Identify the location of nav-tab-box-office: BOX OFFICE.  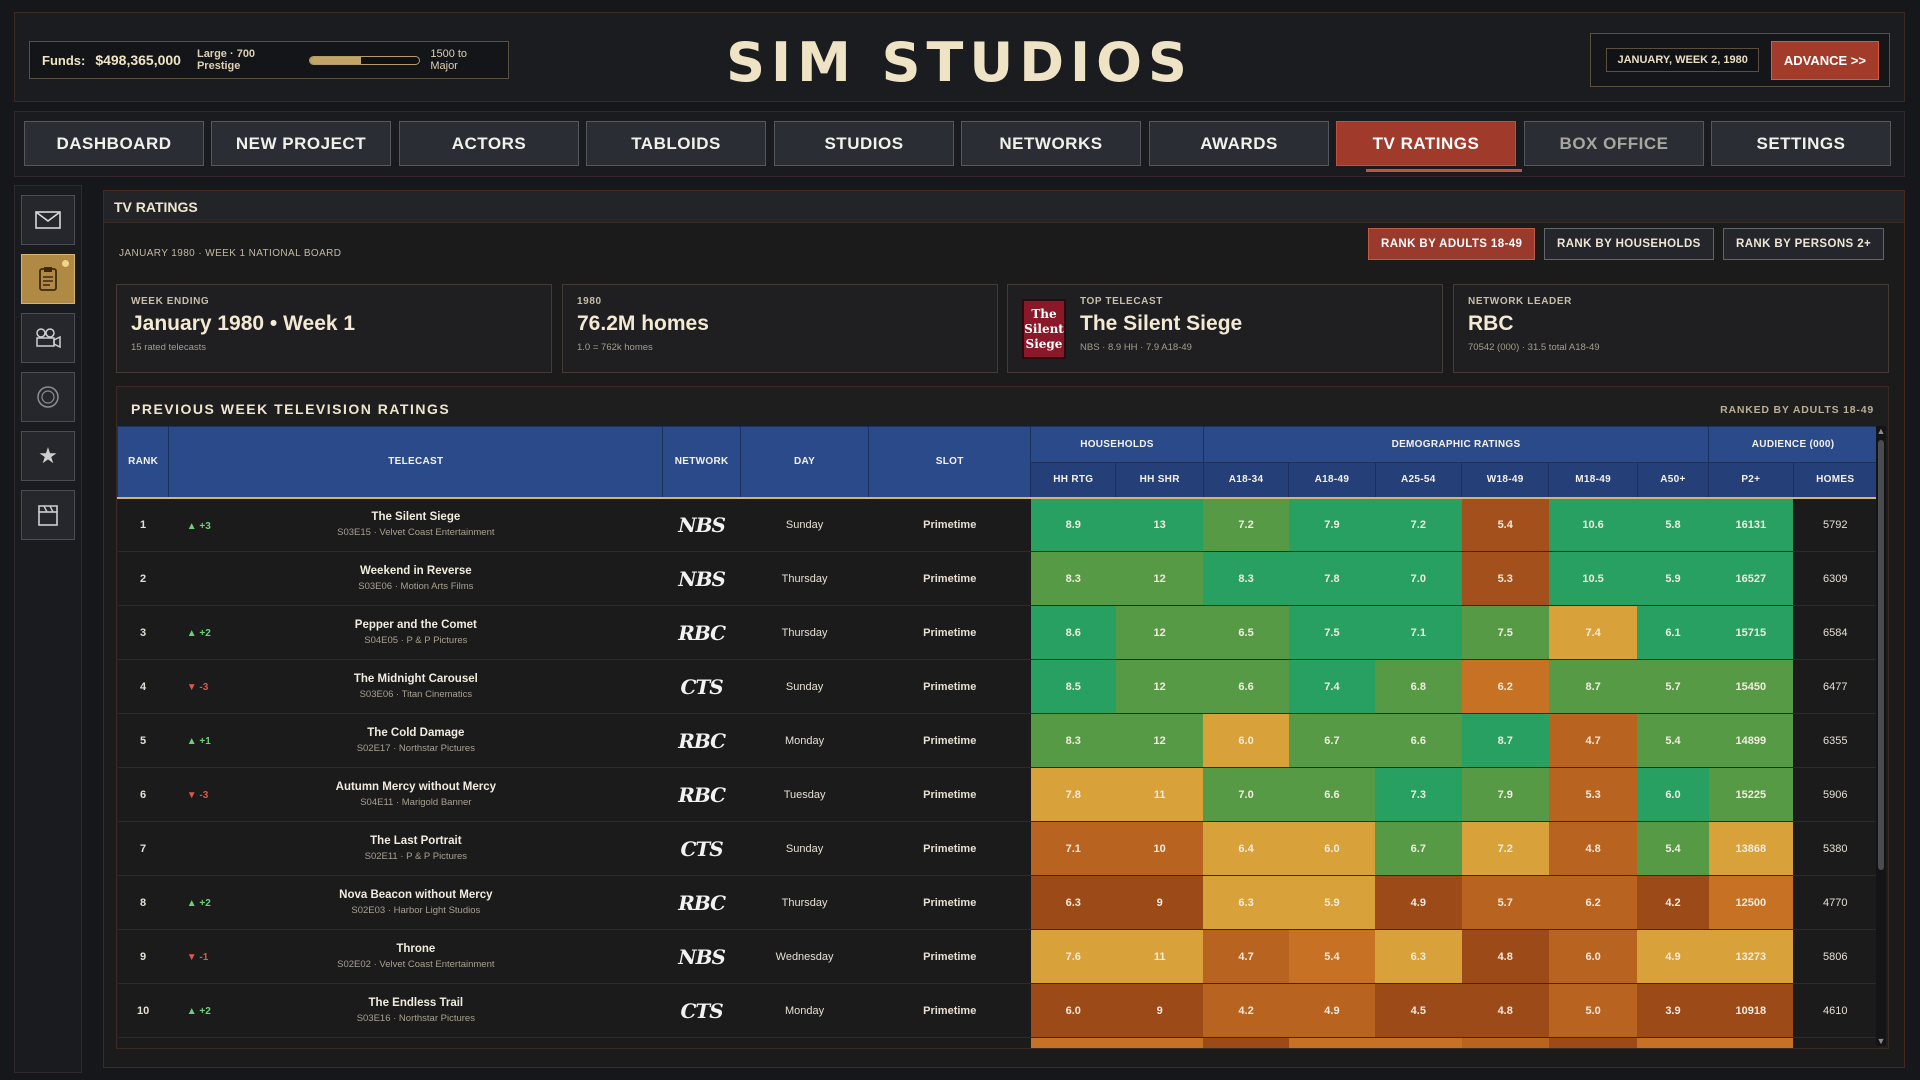
(1614, 143).